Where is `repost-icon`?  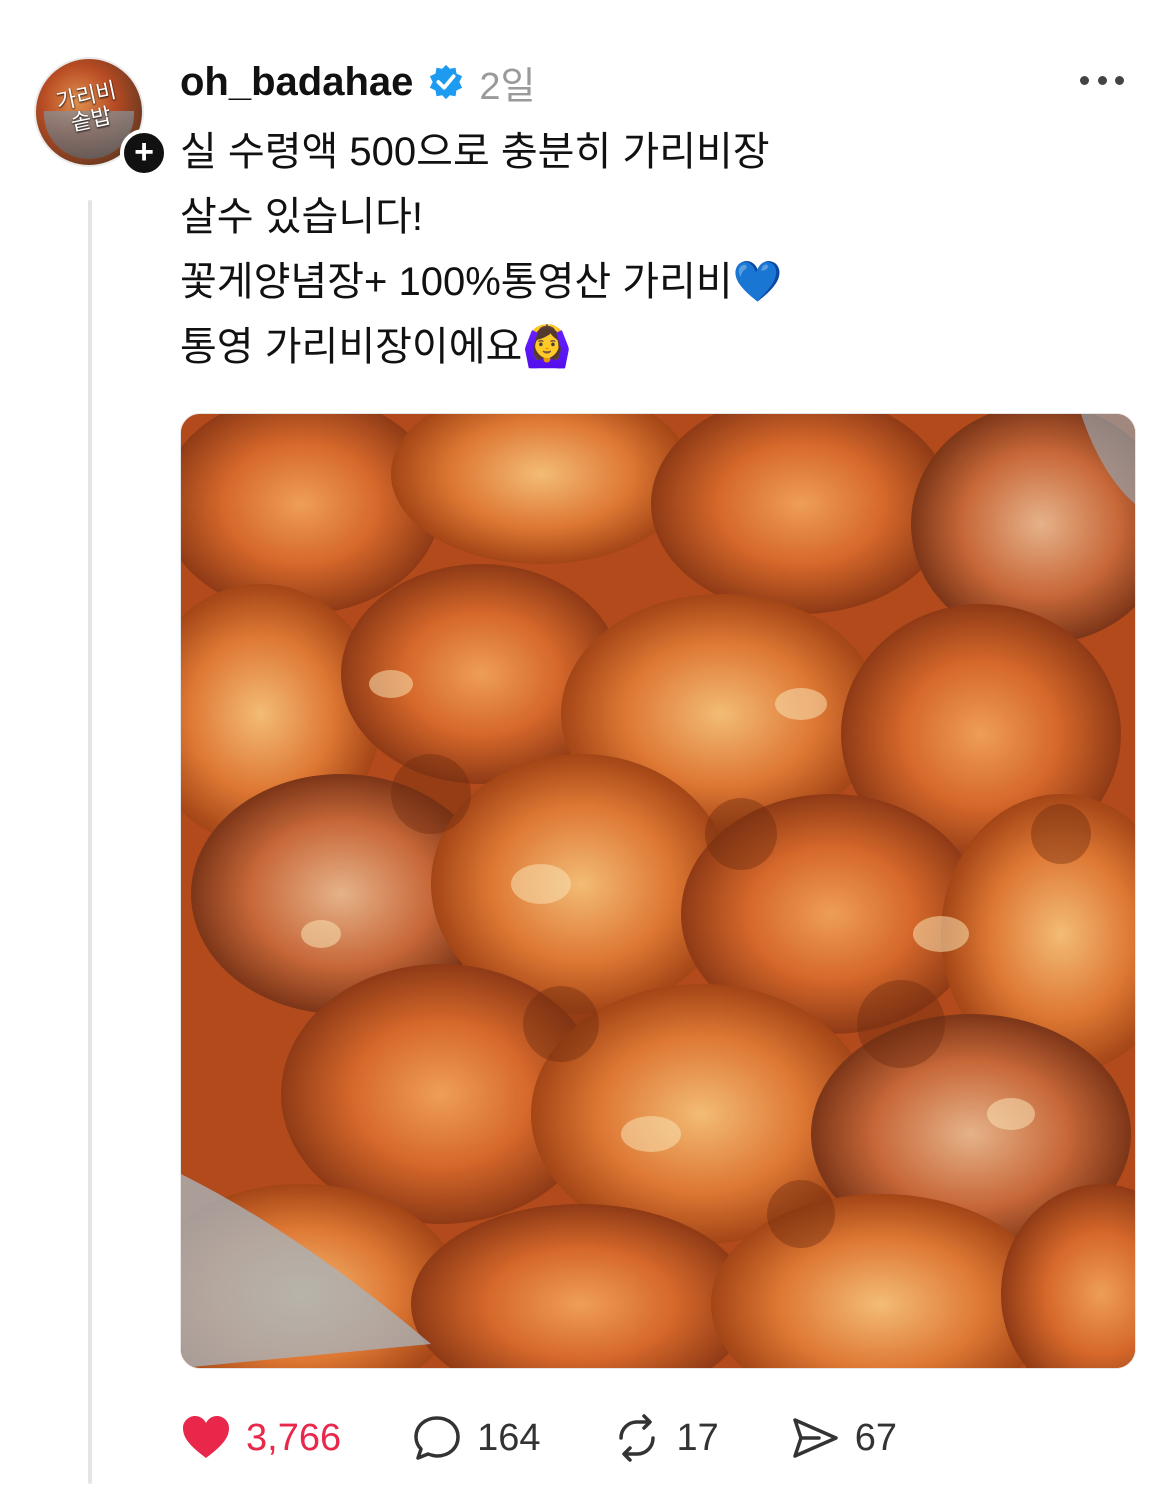 repost-icon is located at coordinates (636, 1438).